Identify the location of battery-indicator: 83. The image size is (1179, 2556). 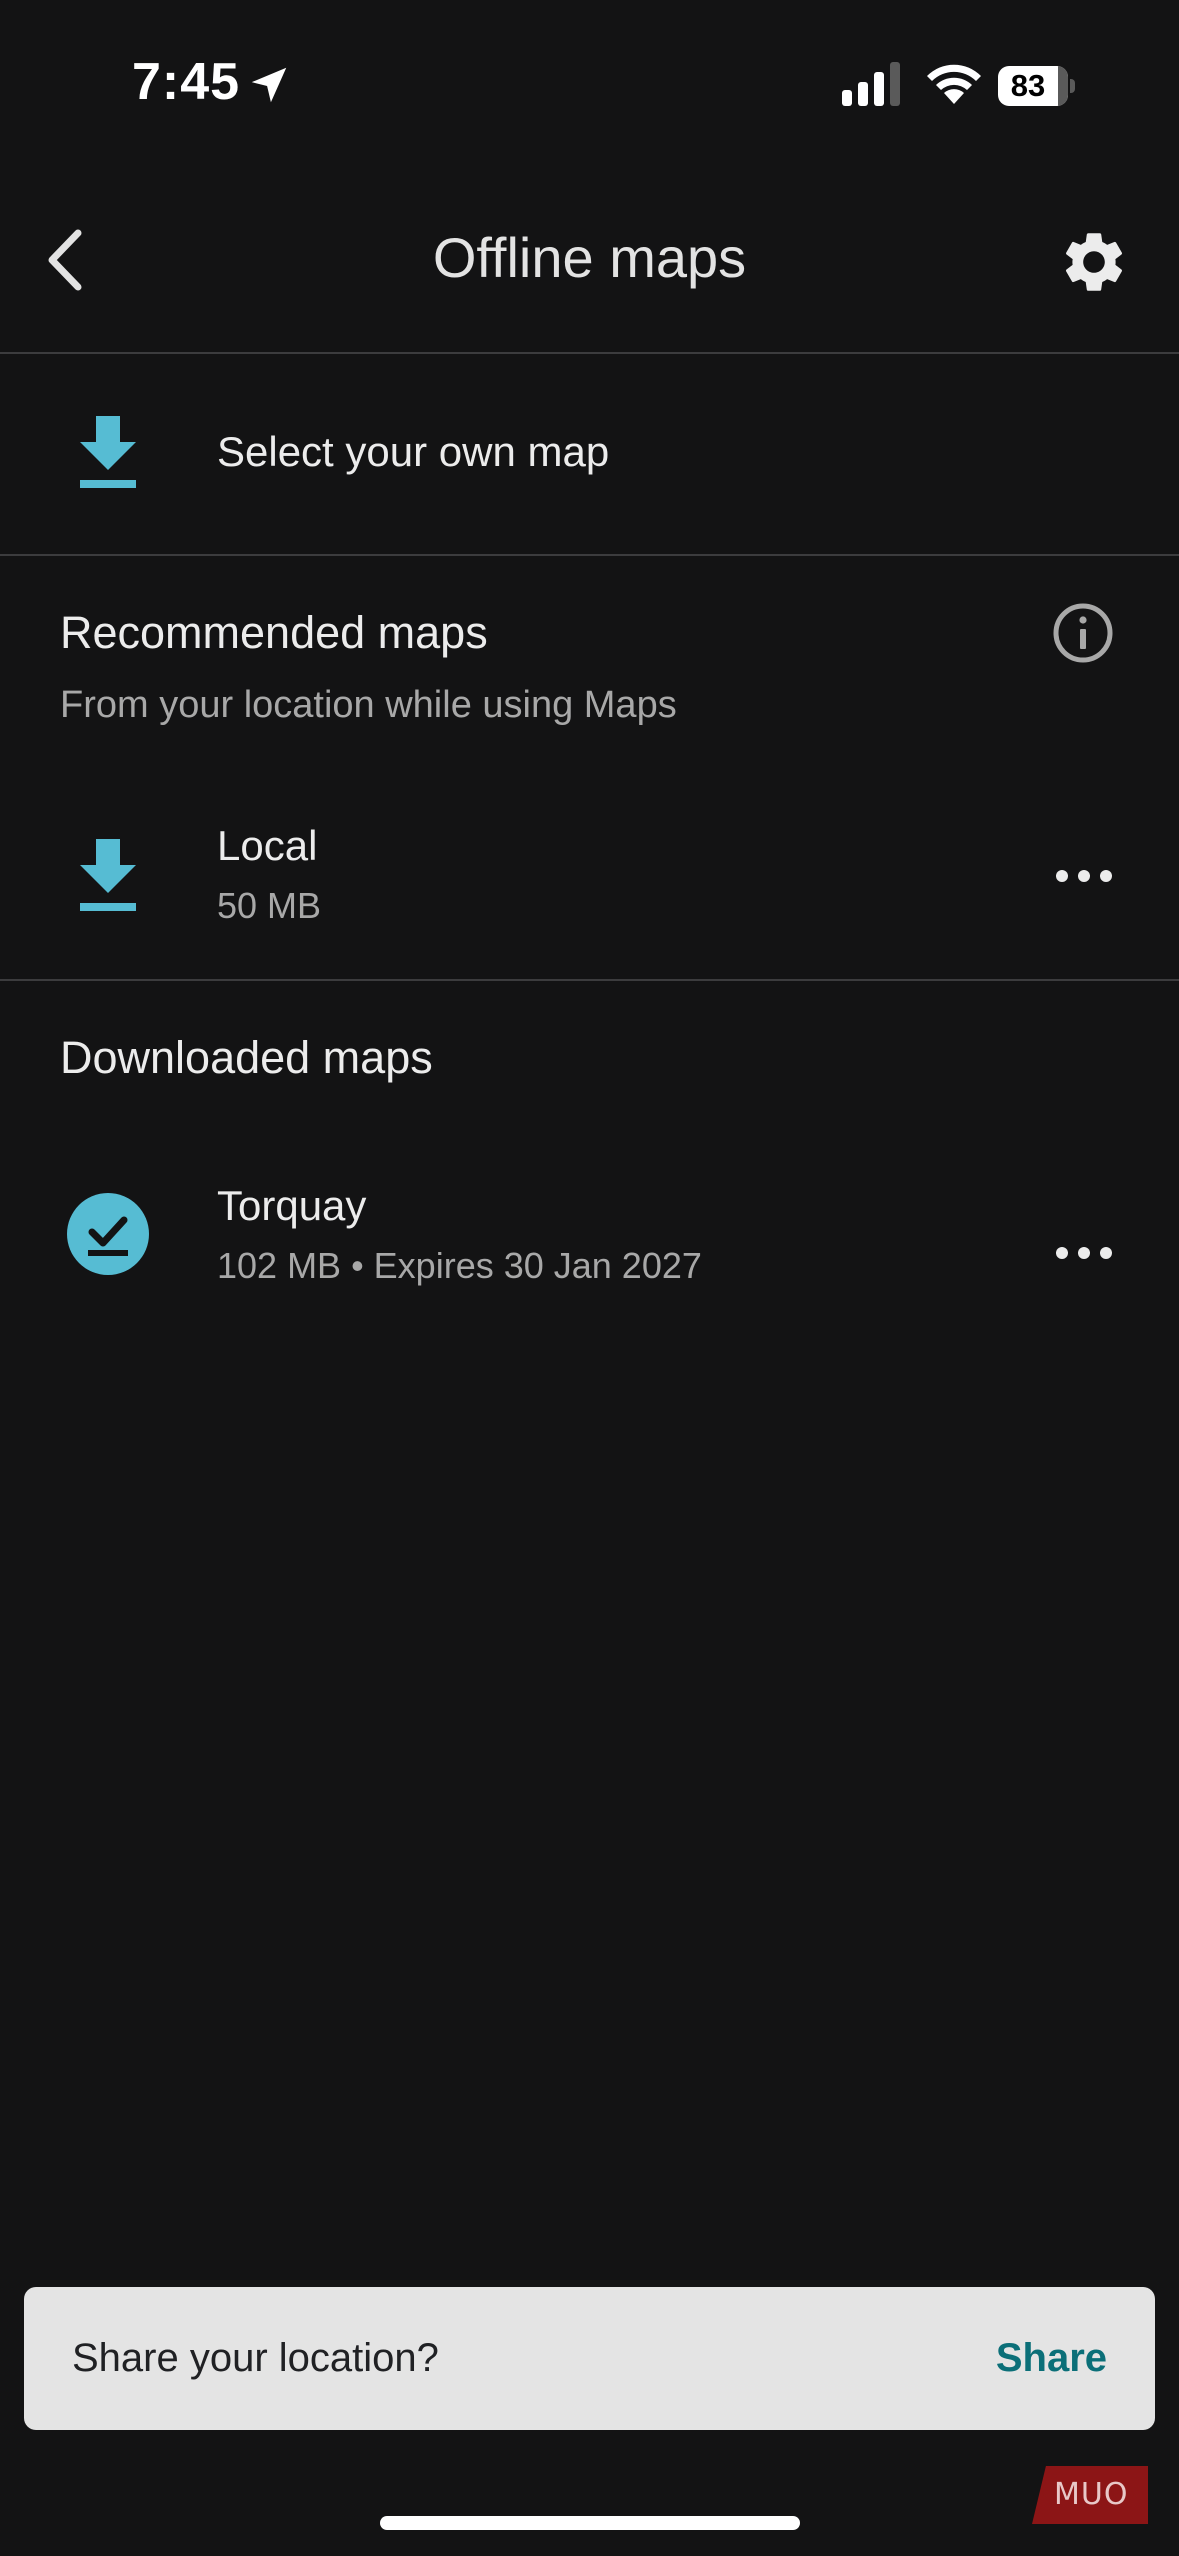
(1036, 86).